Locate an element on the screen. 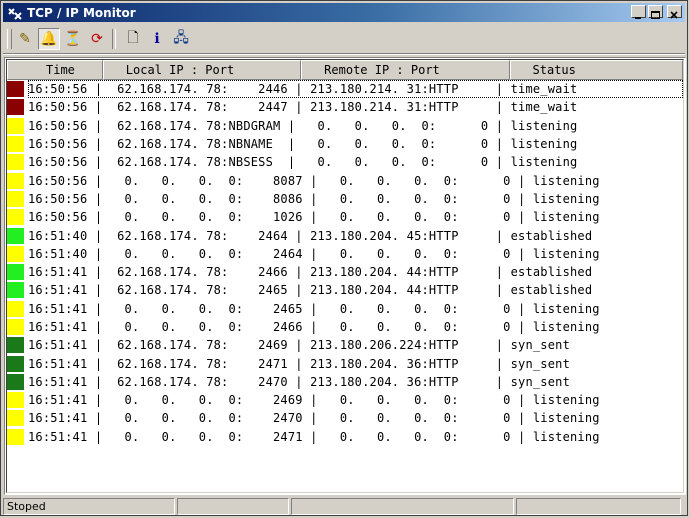  status-bar: Stoped is located at coordinates (344, 506).